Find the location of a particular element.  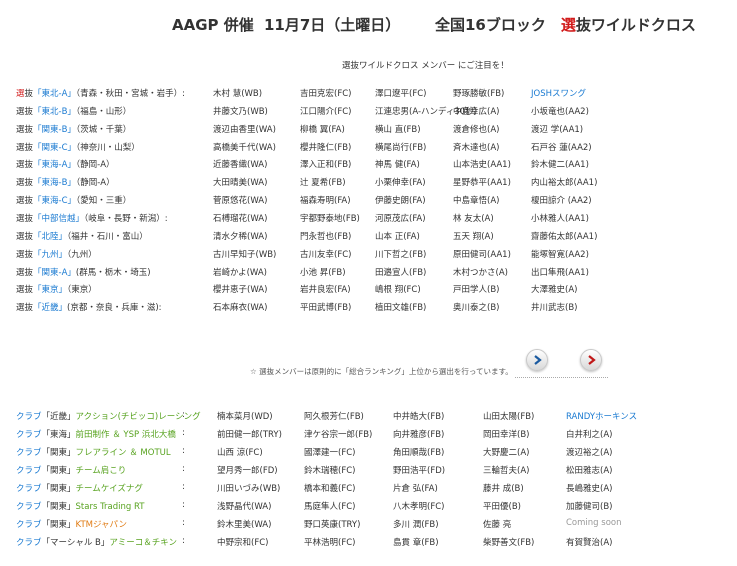

chevron-right-icon is located at coordinates (538, 360).